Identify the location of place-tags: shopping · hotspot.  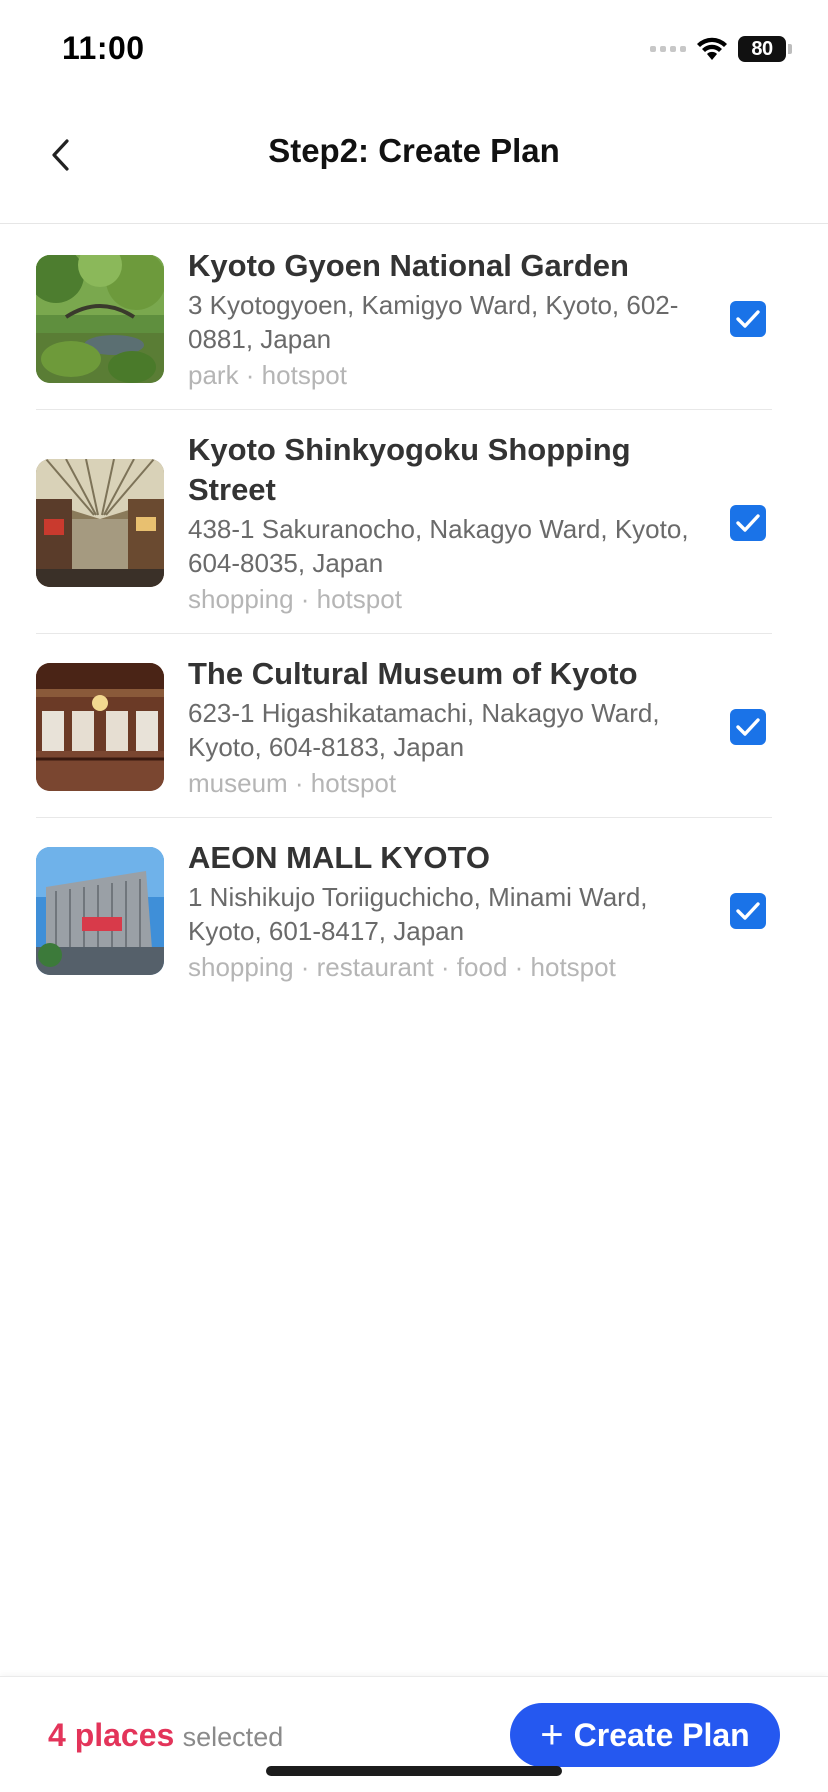
(295, 599).